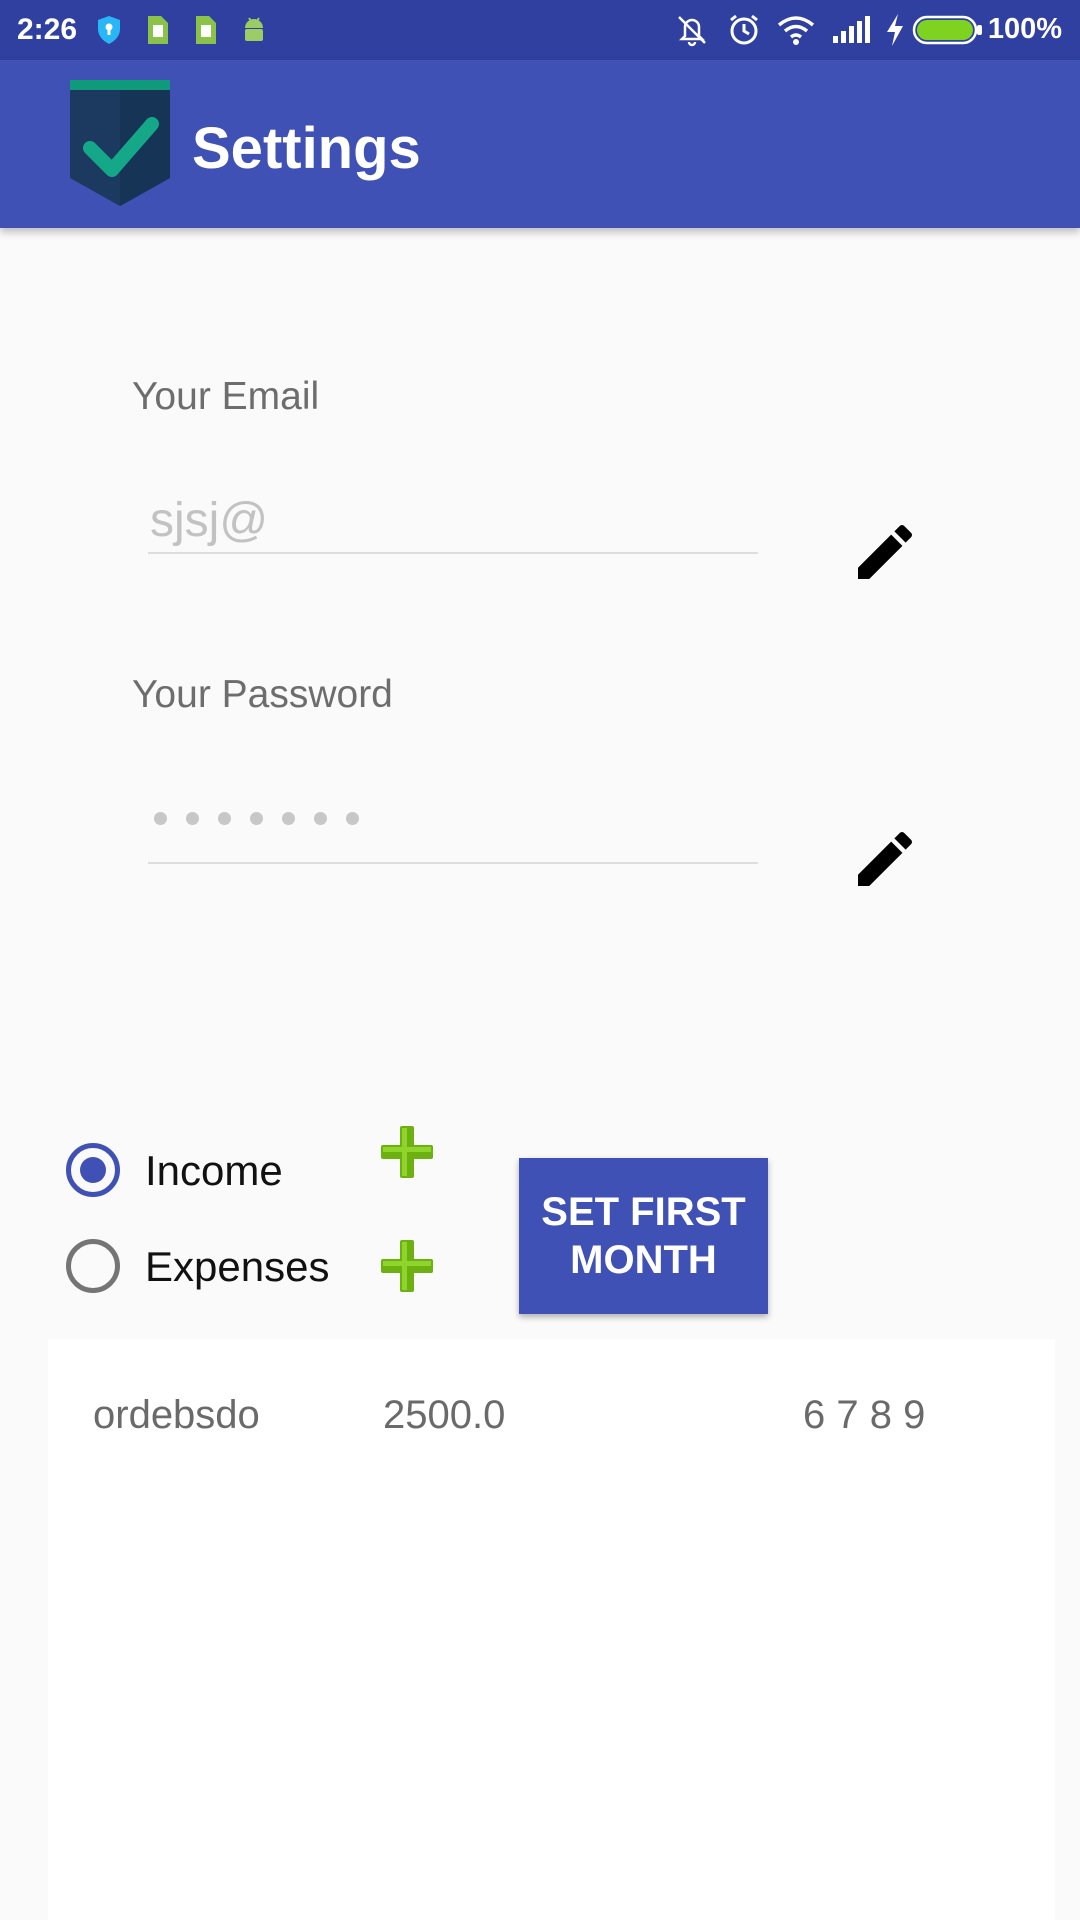  I want to click on status-time: 2:26, so click(47, 29).